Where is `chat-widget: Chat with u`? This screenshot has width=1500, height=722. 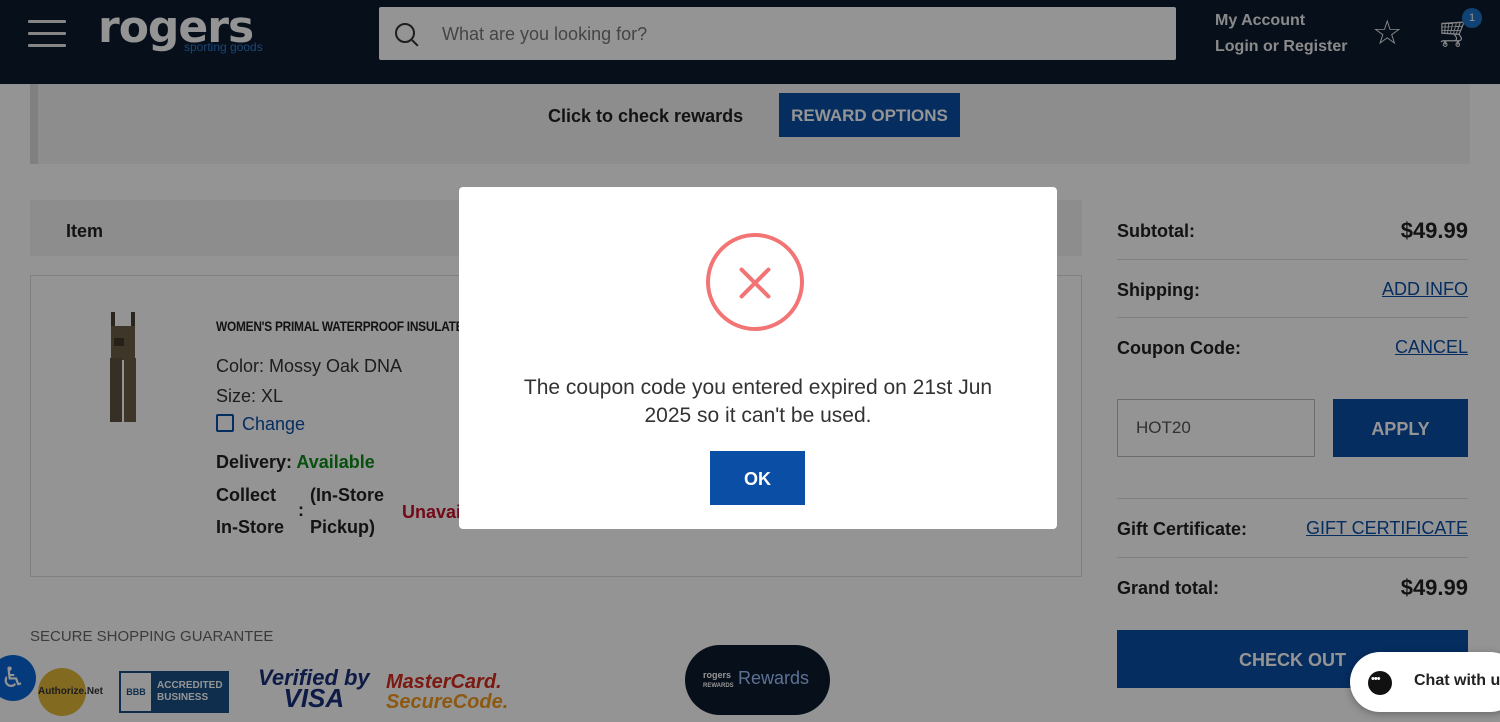
chat-widget: Chat with u is located at coordinates (1425, 682).